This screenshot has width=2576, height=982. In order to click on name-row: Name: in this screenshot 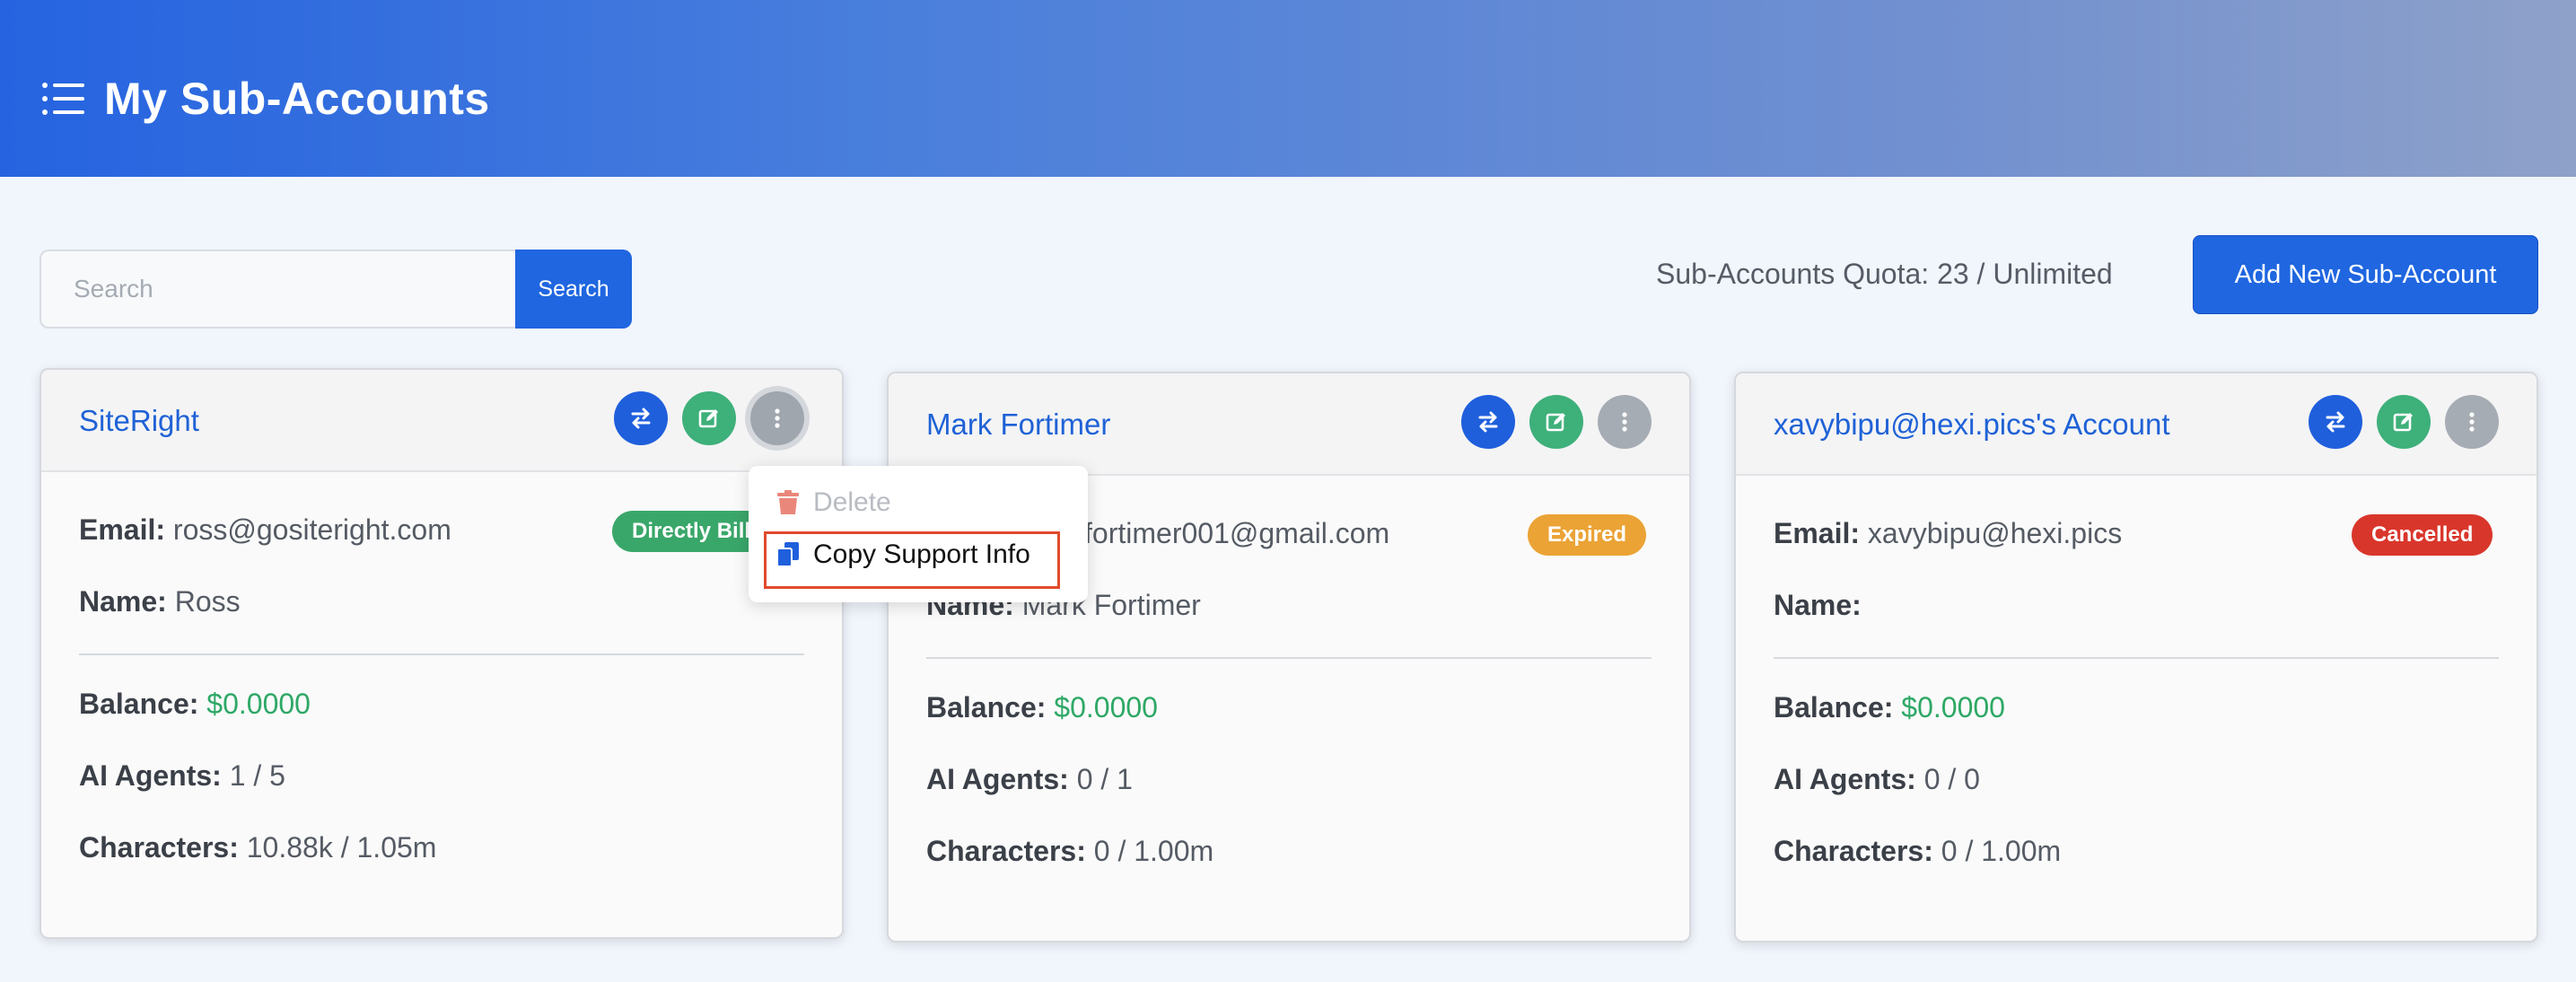, I will do `click(1818, 605)`.